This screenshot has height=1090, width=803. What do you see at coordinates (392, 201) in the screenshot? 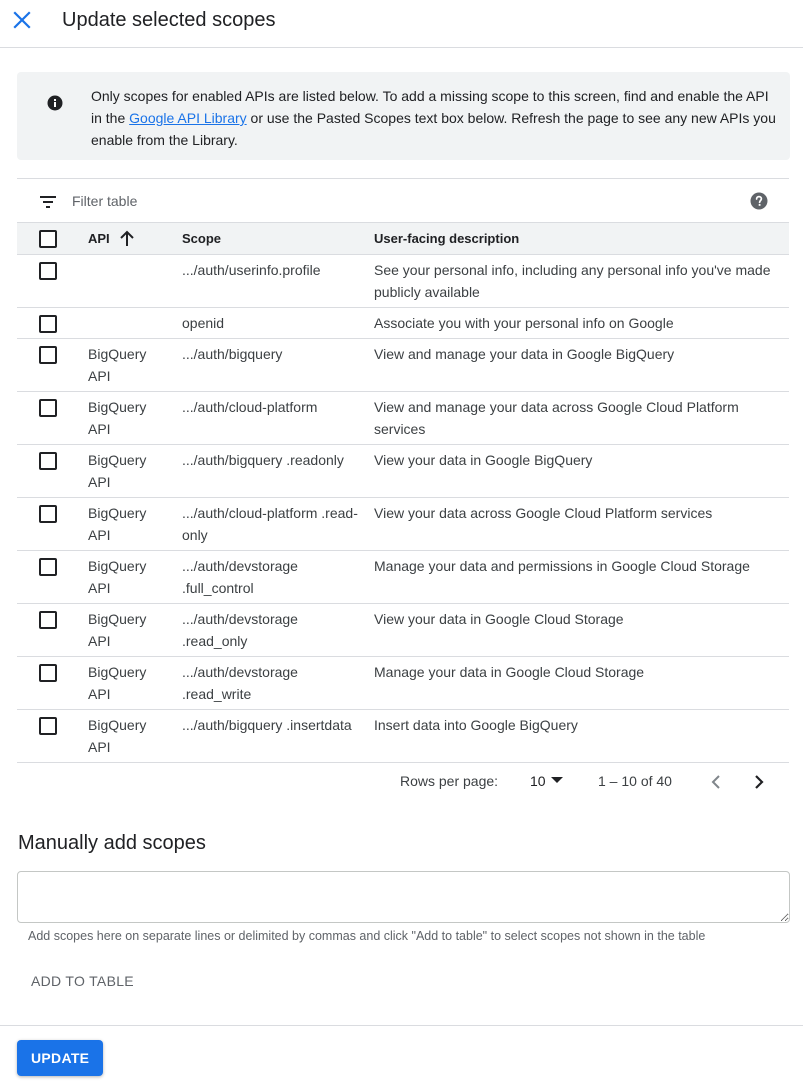
I see `filter-input` at bounding box center [392, 201].